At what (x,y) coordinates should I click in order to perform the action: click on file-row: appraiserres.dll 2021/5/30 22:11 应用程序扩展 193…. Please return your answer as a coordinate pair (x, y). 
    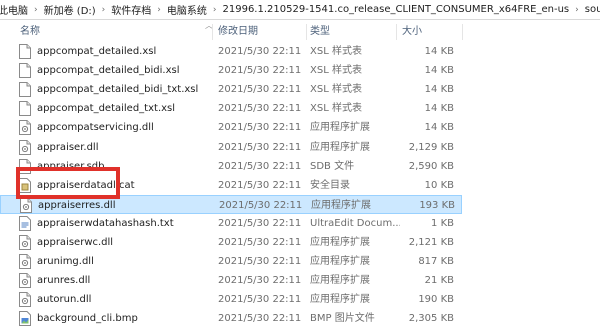
    Looking at the image, I should click on (231, 204).